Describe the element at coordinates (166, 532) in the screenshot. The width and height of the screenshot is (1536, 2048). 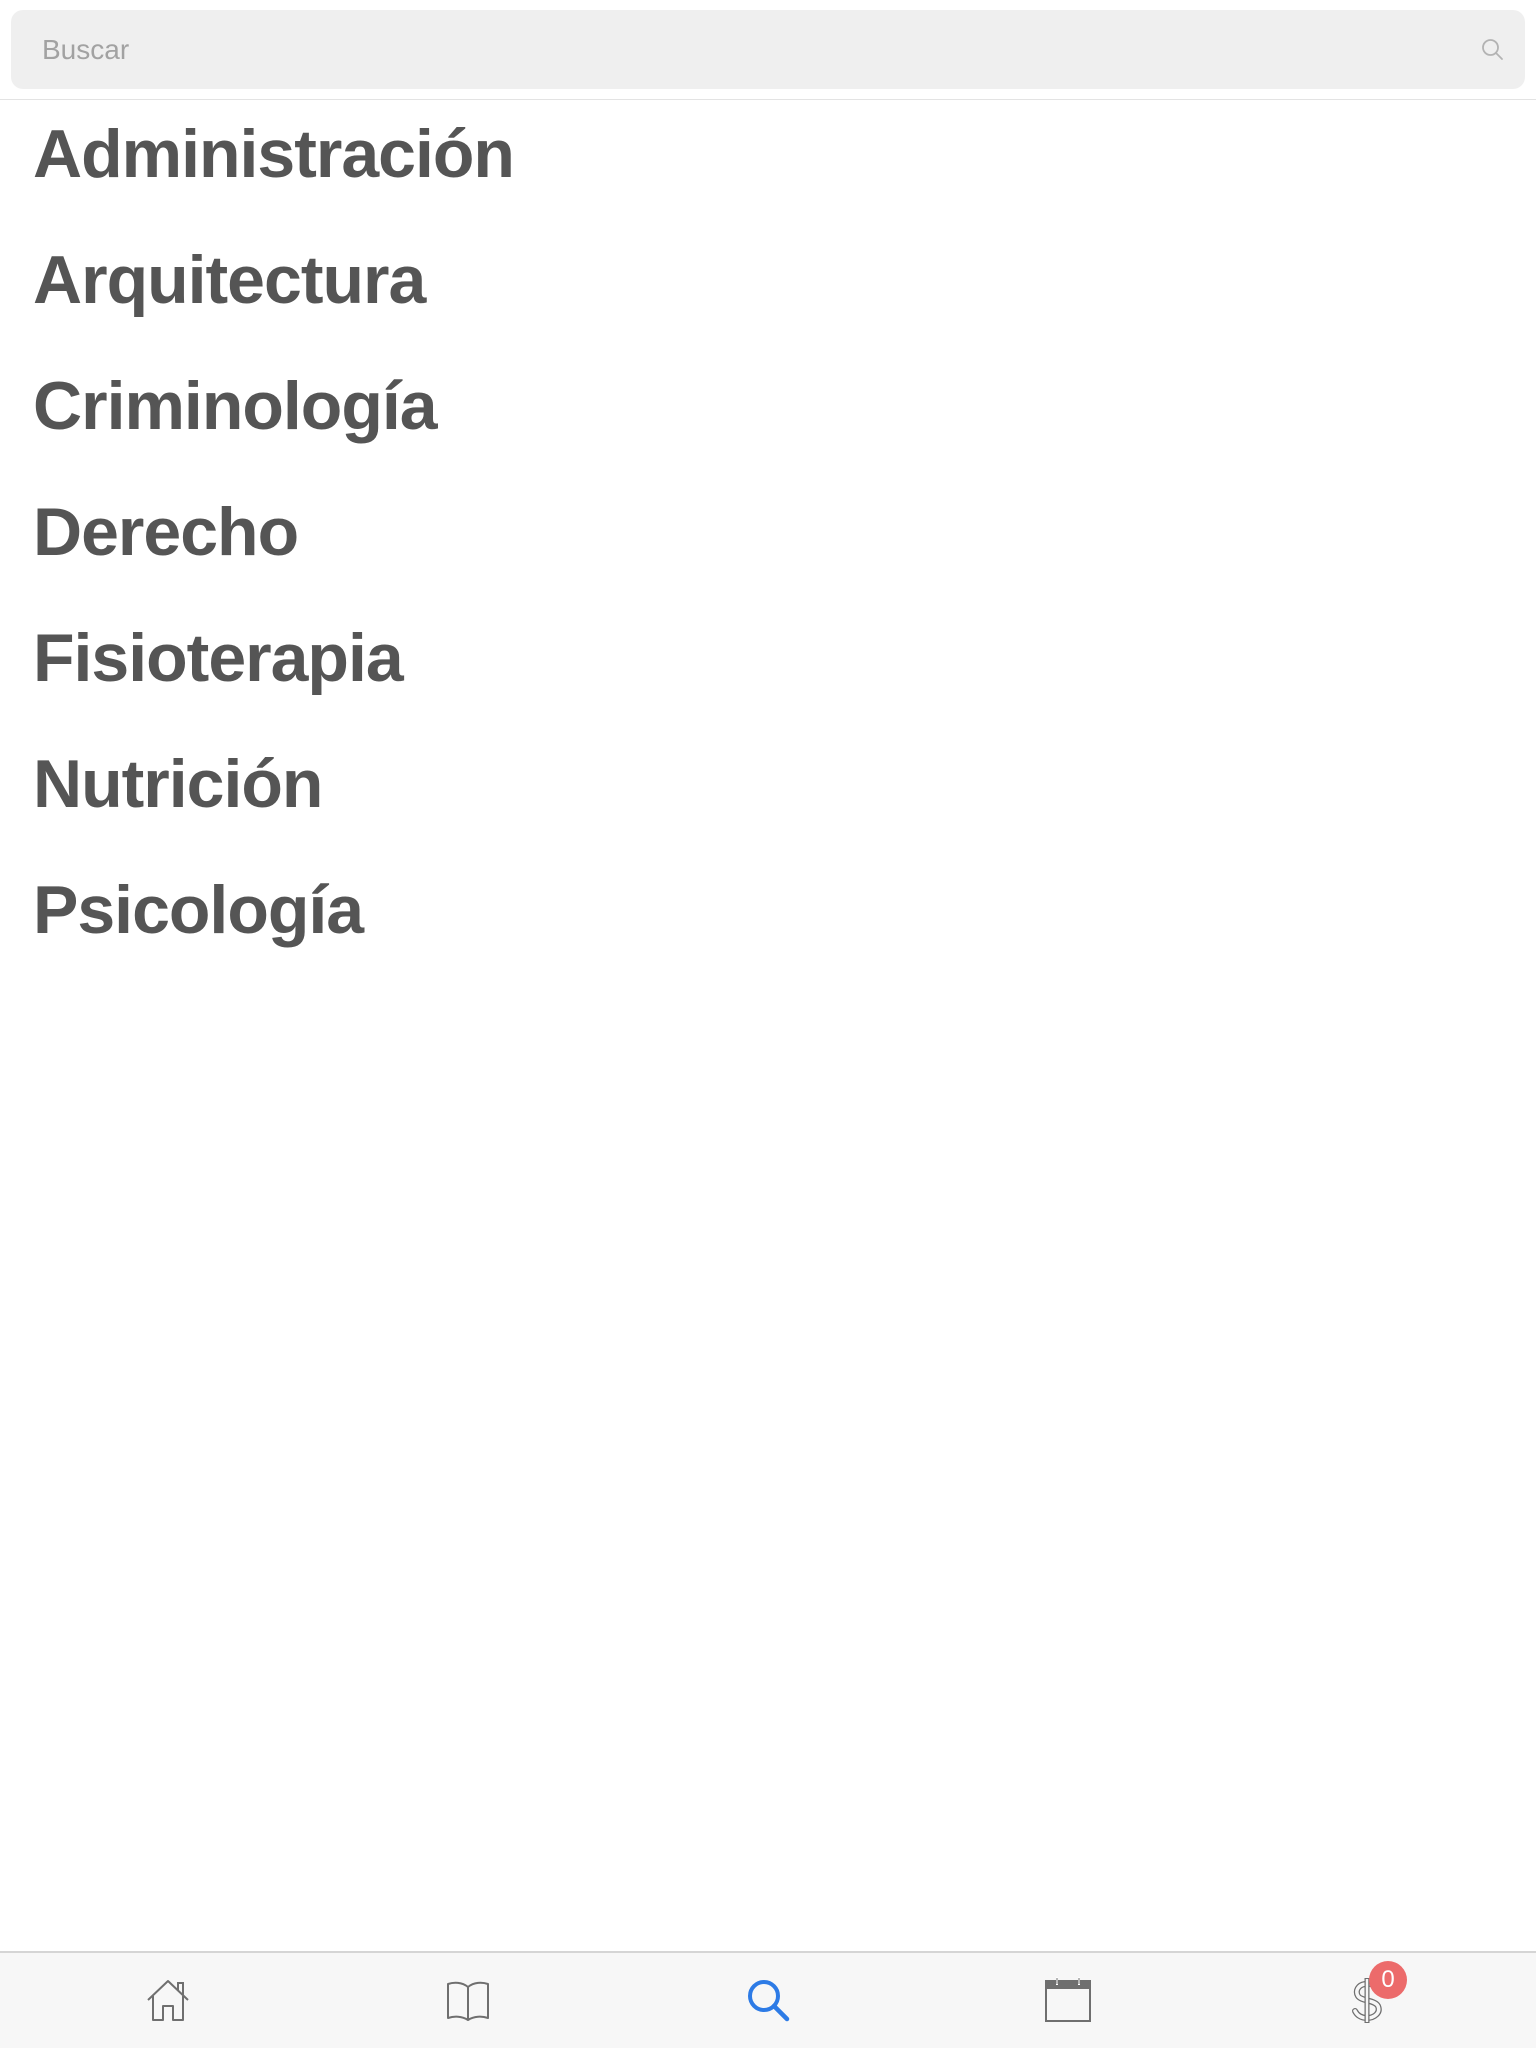
I see `list-item-label: Derecho` at that location.